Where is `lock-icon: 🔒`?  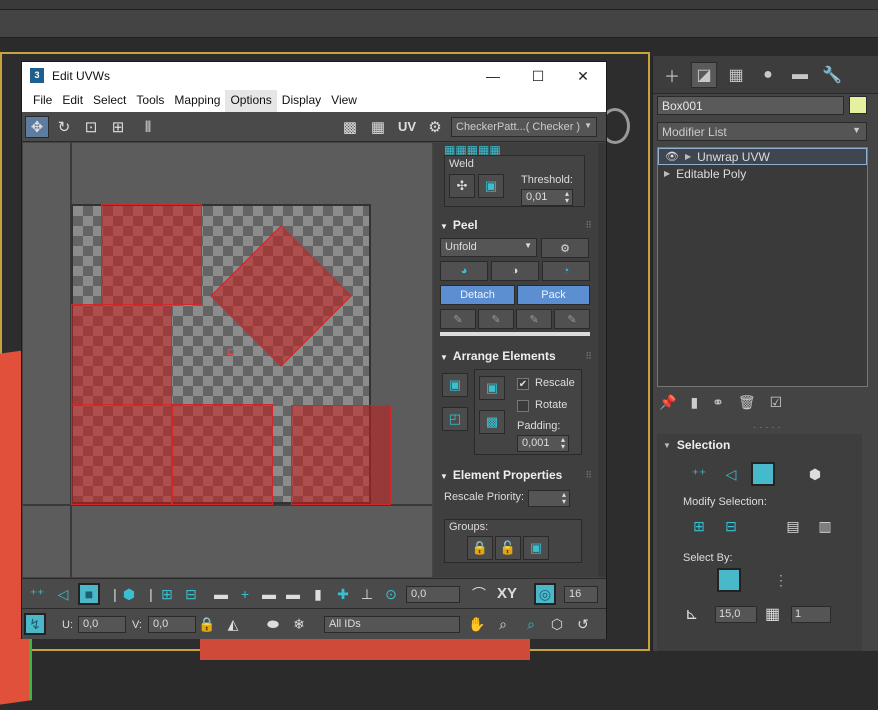 lock-icon: 🔒 is located at coordinates (207, 624).